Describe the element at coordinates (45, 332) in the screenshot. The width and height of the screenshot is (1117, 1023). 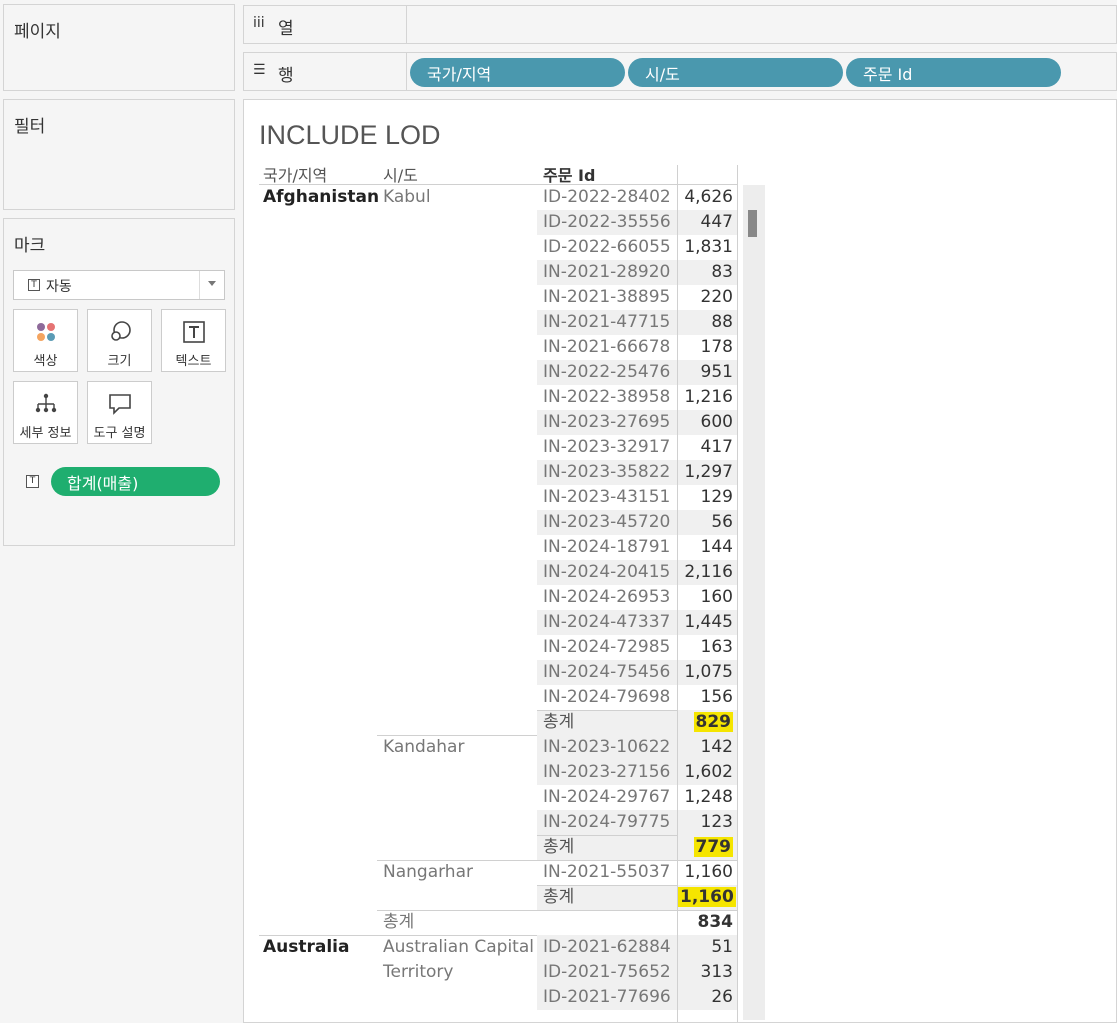
I see `color-dots-icon` at that location.